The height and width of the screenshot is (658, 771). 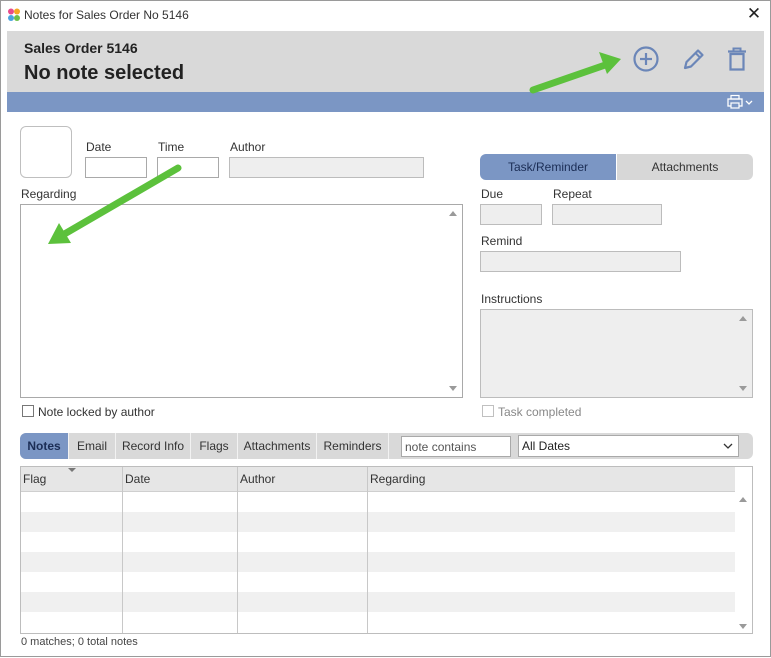 What do you see at coordinates (72, 479) in the screenshot?
I see `column-header-flag: Flag` at bounding box center [72, 479].